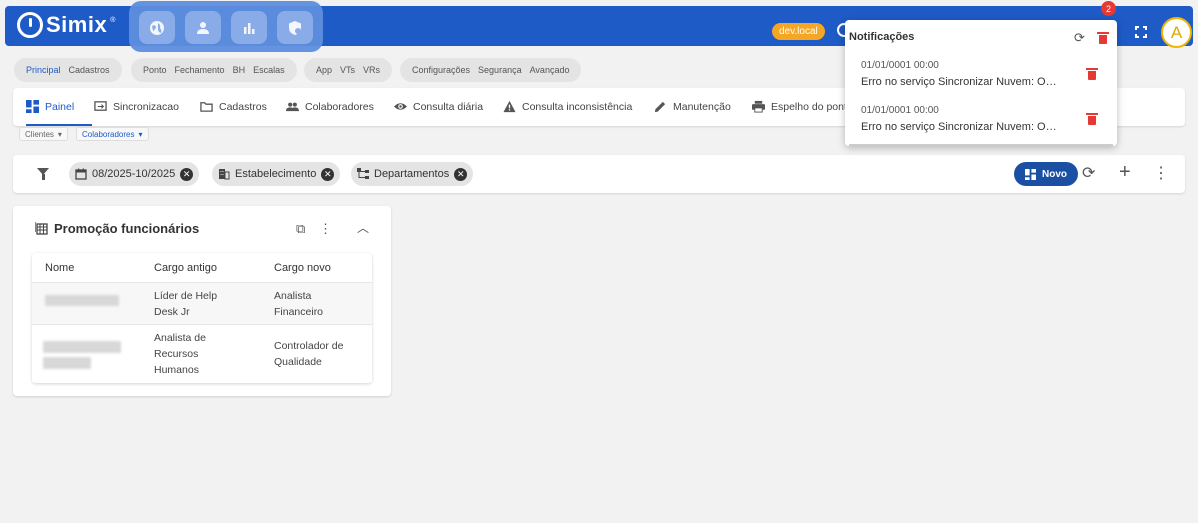 This screenshot has width=1198, height=523. I want to click on pill-escalas: Escalas, so click(269, 70).